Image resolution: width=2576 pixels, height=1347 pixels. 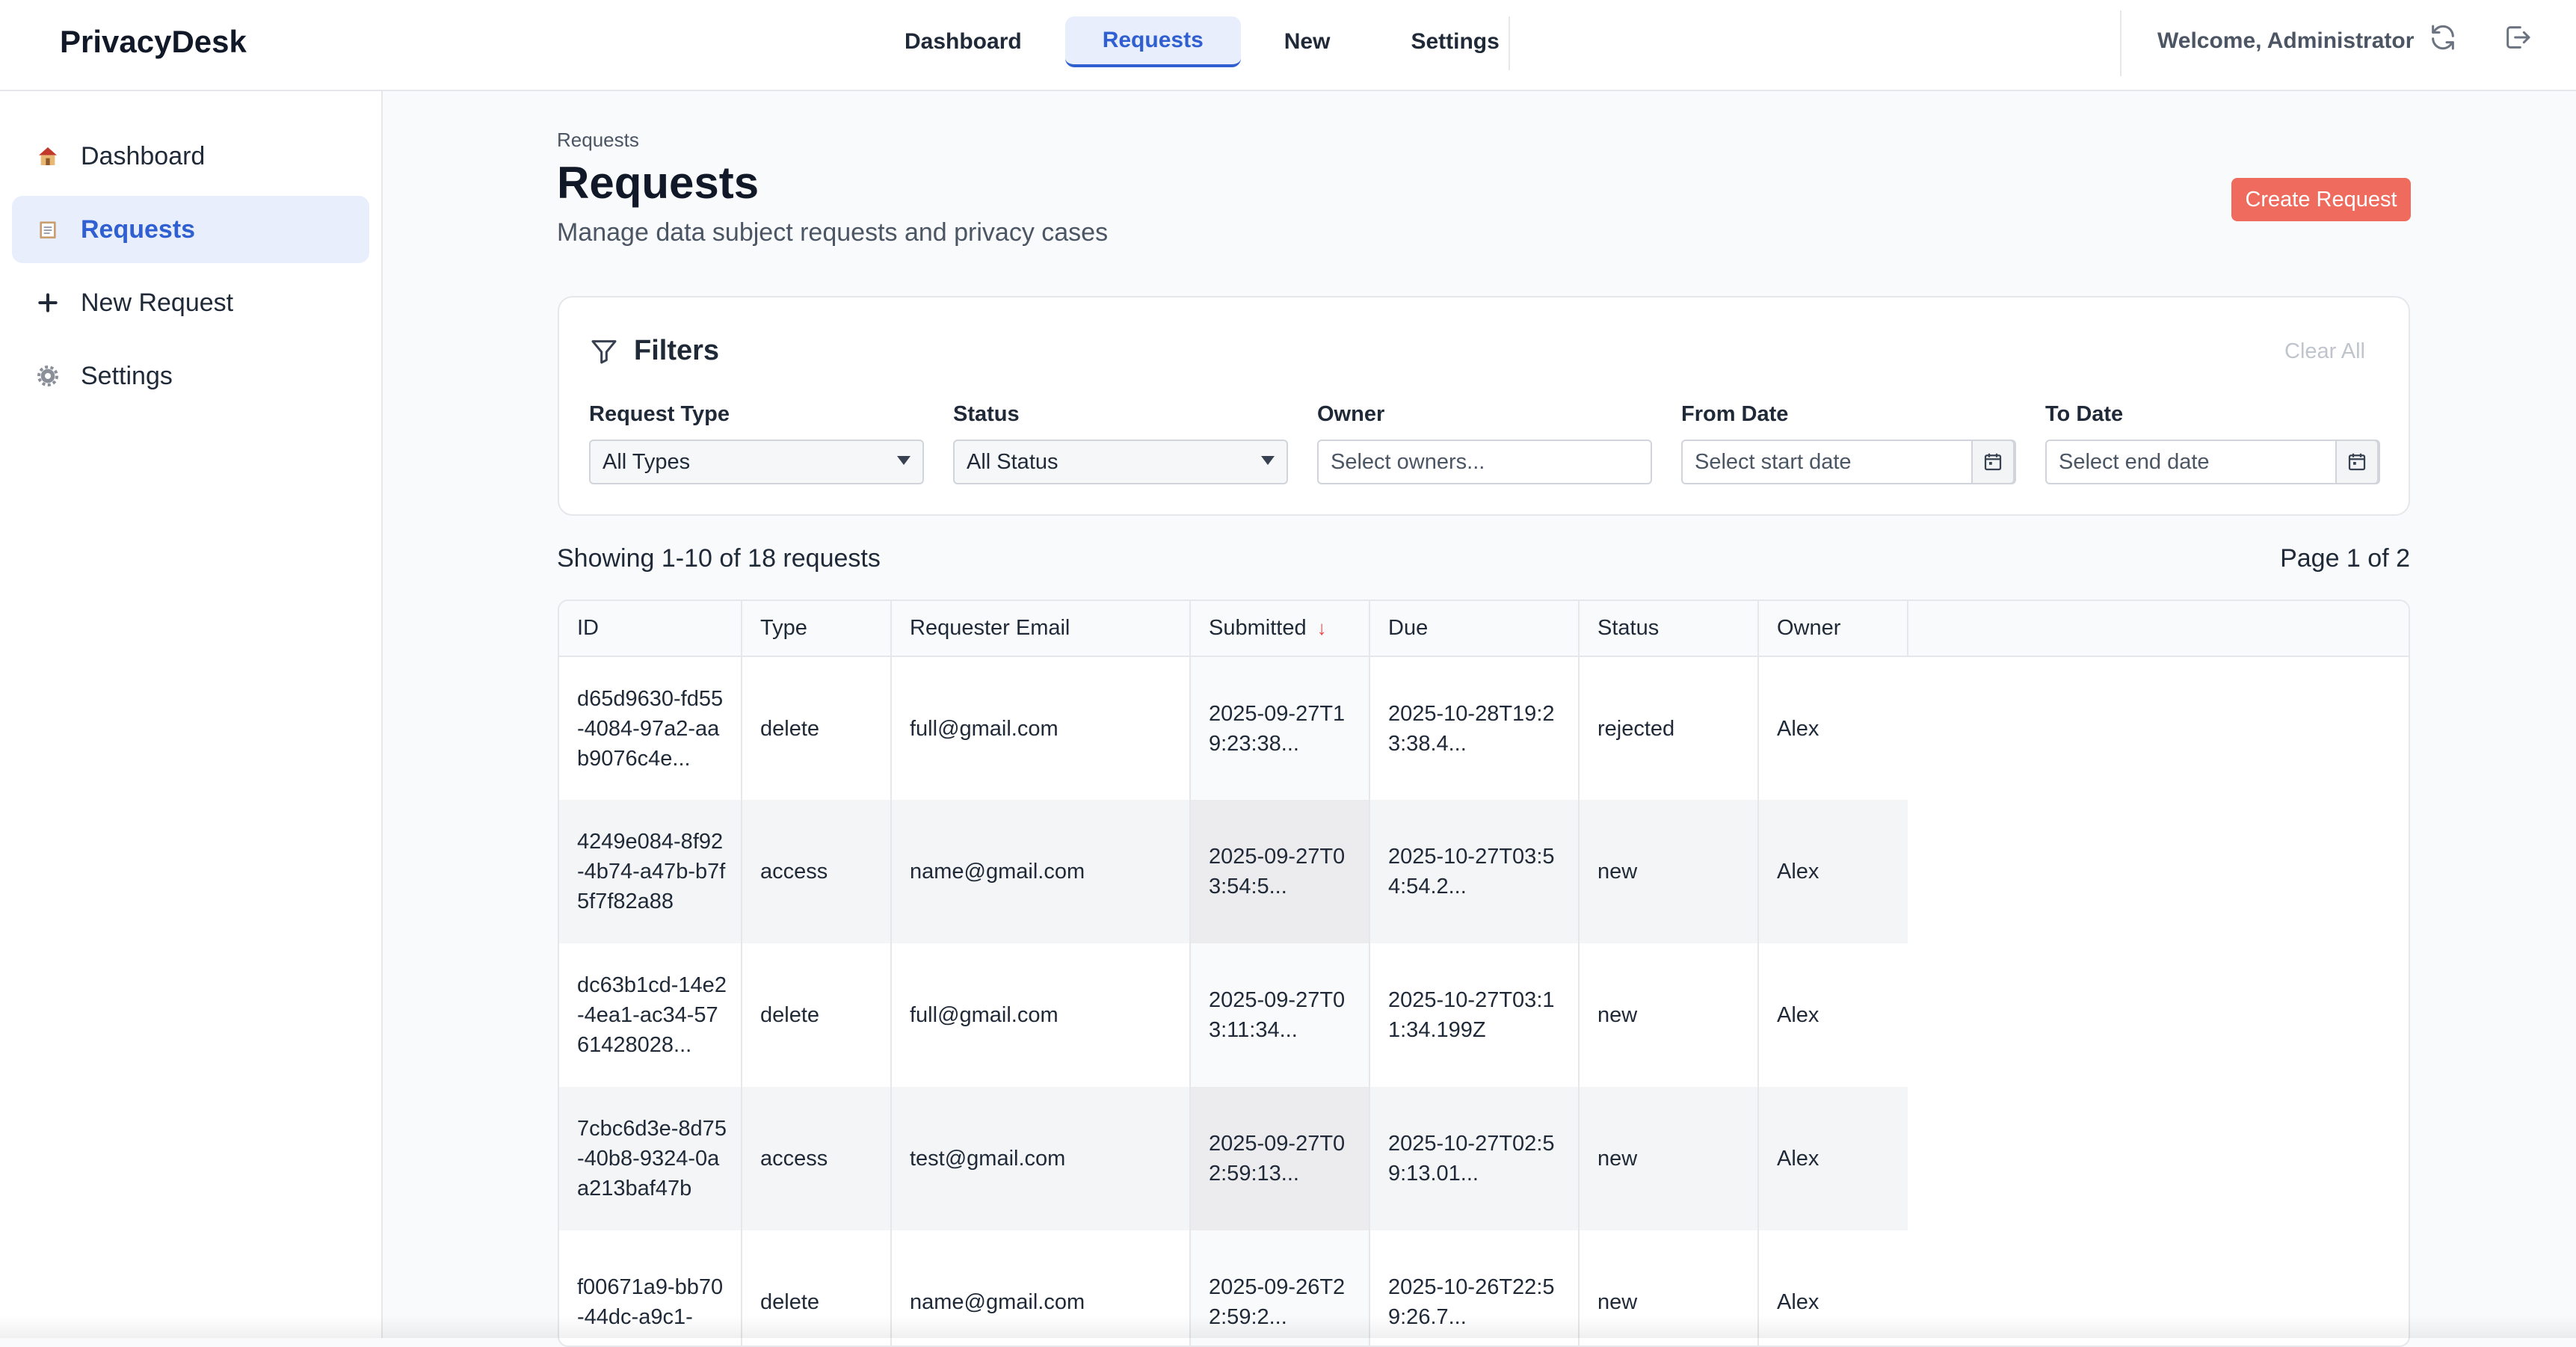 I want to click on sidebar-item-dashboard: Dashboard, so click(x=190, y=156).